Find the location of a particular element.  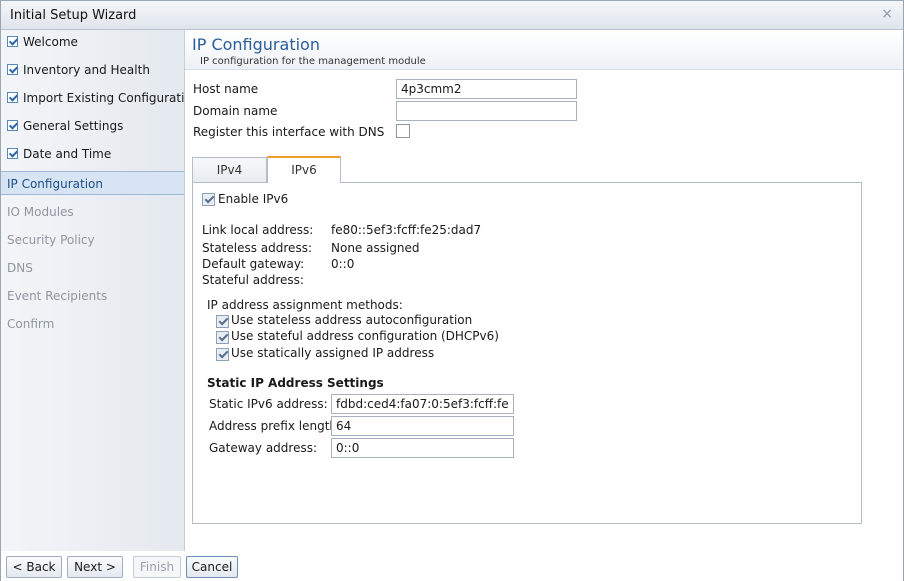

enable-ipv6-label: Enable IPv6 is located at coordinates (253, 199).